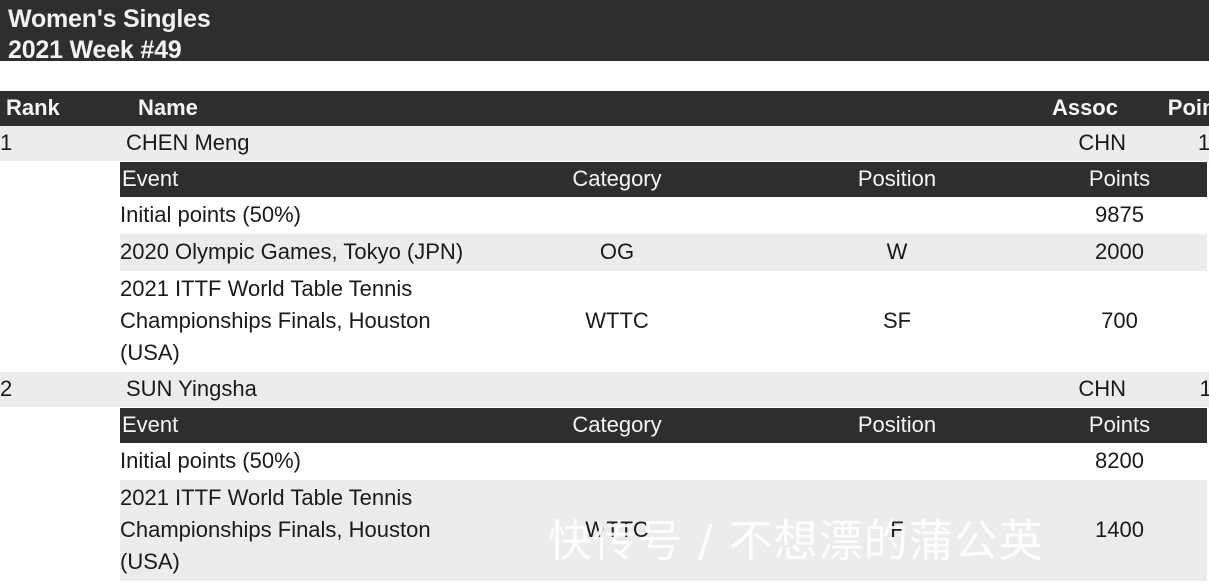  I want to click on event-points: 8200, so click(1119, 461).